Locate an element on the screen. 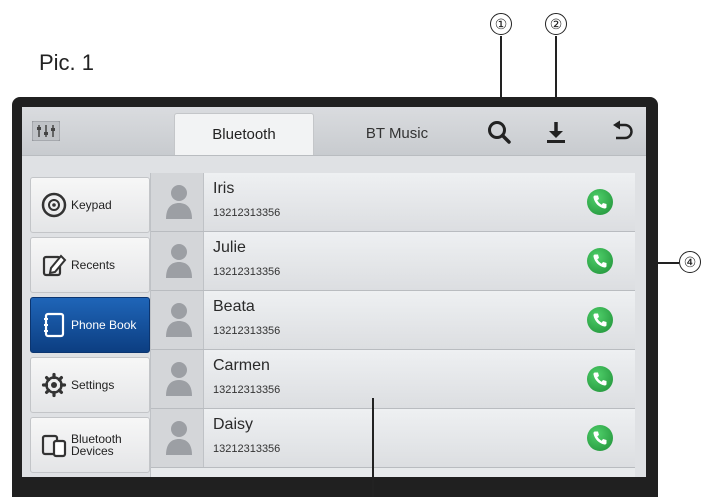 Image resolution: width=704 pixels, height=497 pixels. gear-icon is located at coordinates (54, 385).